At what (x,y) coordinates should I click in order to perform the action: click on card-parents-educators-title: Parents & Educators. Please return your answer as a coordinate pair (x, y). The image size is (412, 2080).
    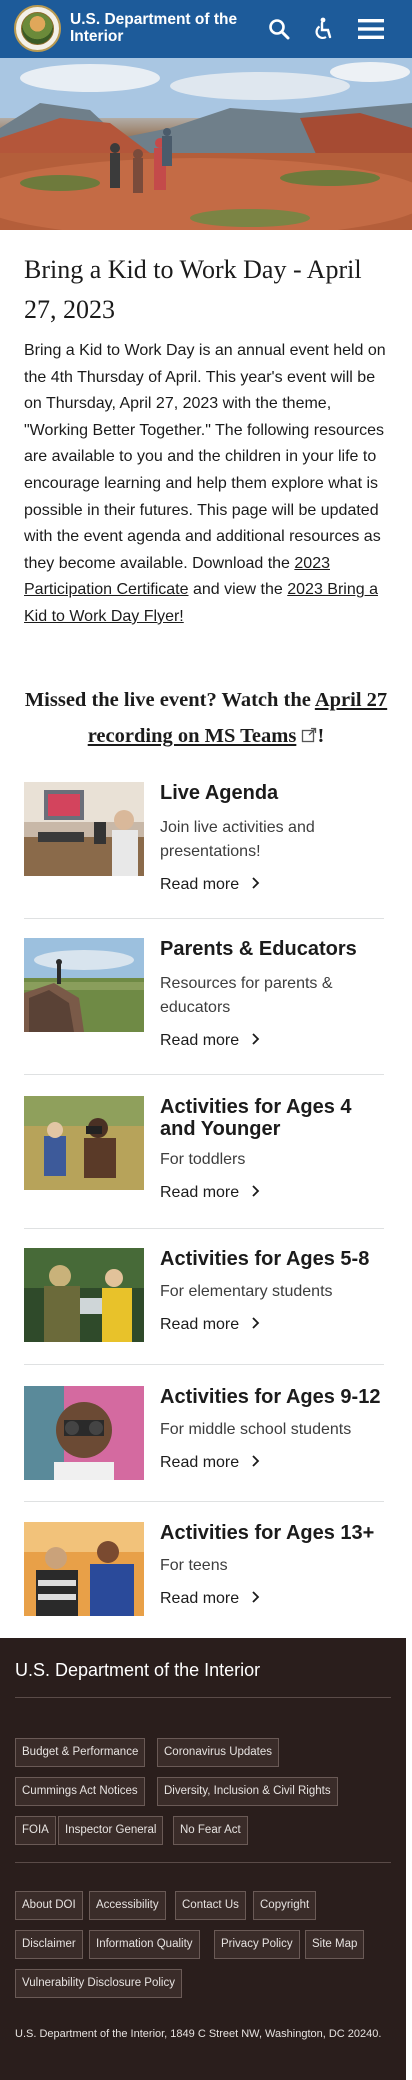
    Looking at the image, I should click on (258, 949).